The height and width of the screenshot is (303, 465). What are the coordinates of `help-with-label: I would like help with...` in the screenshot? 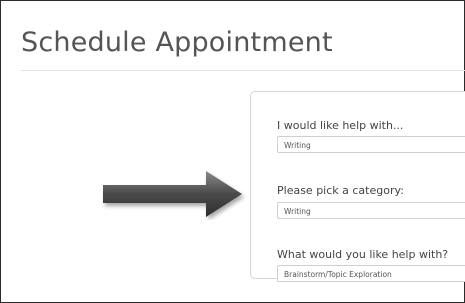 It's located at (340, 125).